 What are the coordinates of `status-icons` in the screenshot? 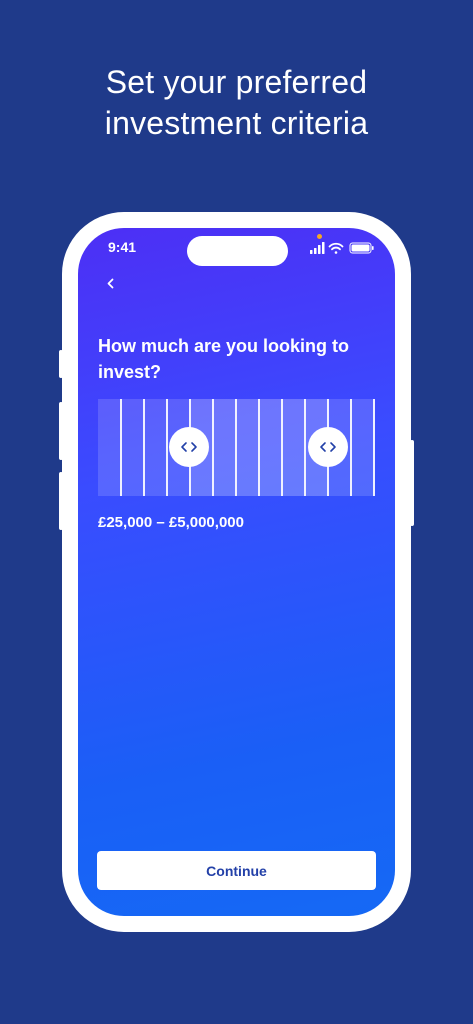 It's located at (342, 248).